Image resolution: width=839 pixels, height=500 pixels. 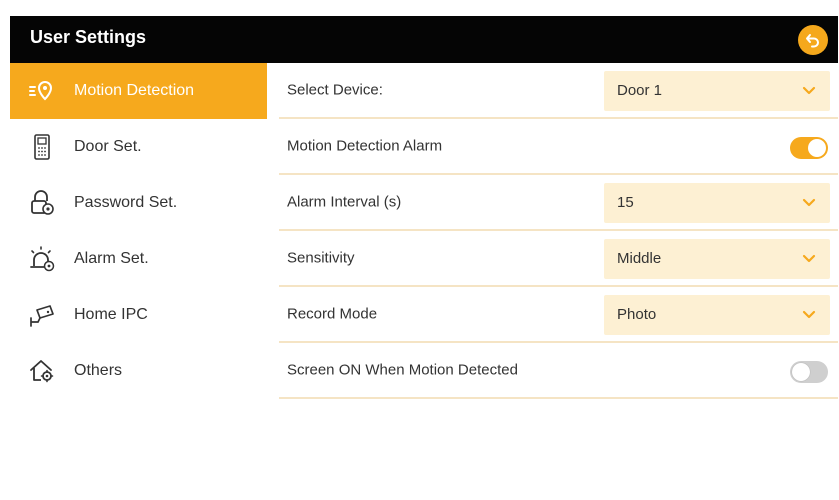 What do you see at coordinates (138, 371) in the screenshot?
I see `sidebar-item-others: Others` at bounding box center [138, 371].